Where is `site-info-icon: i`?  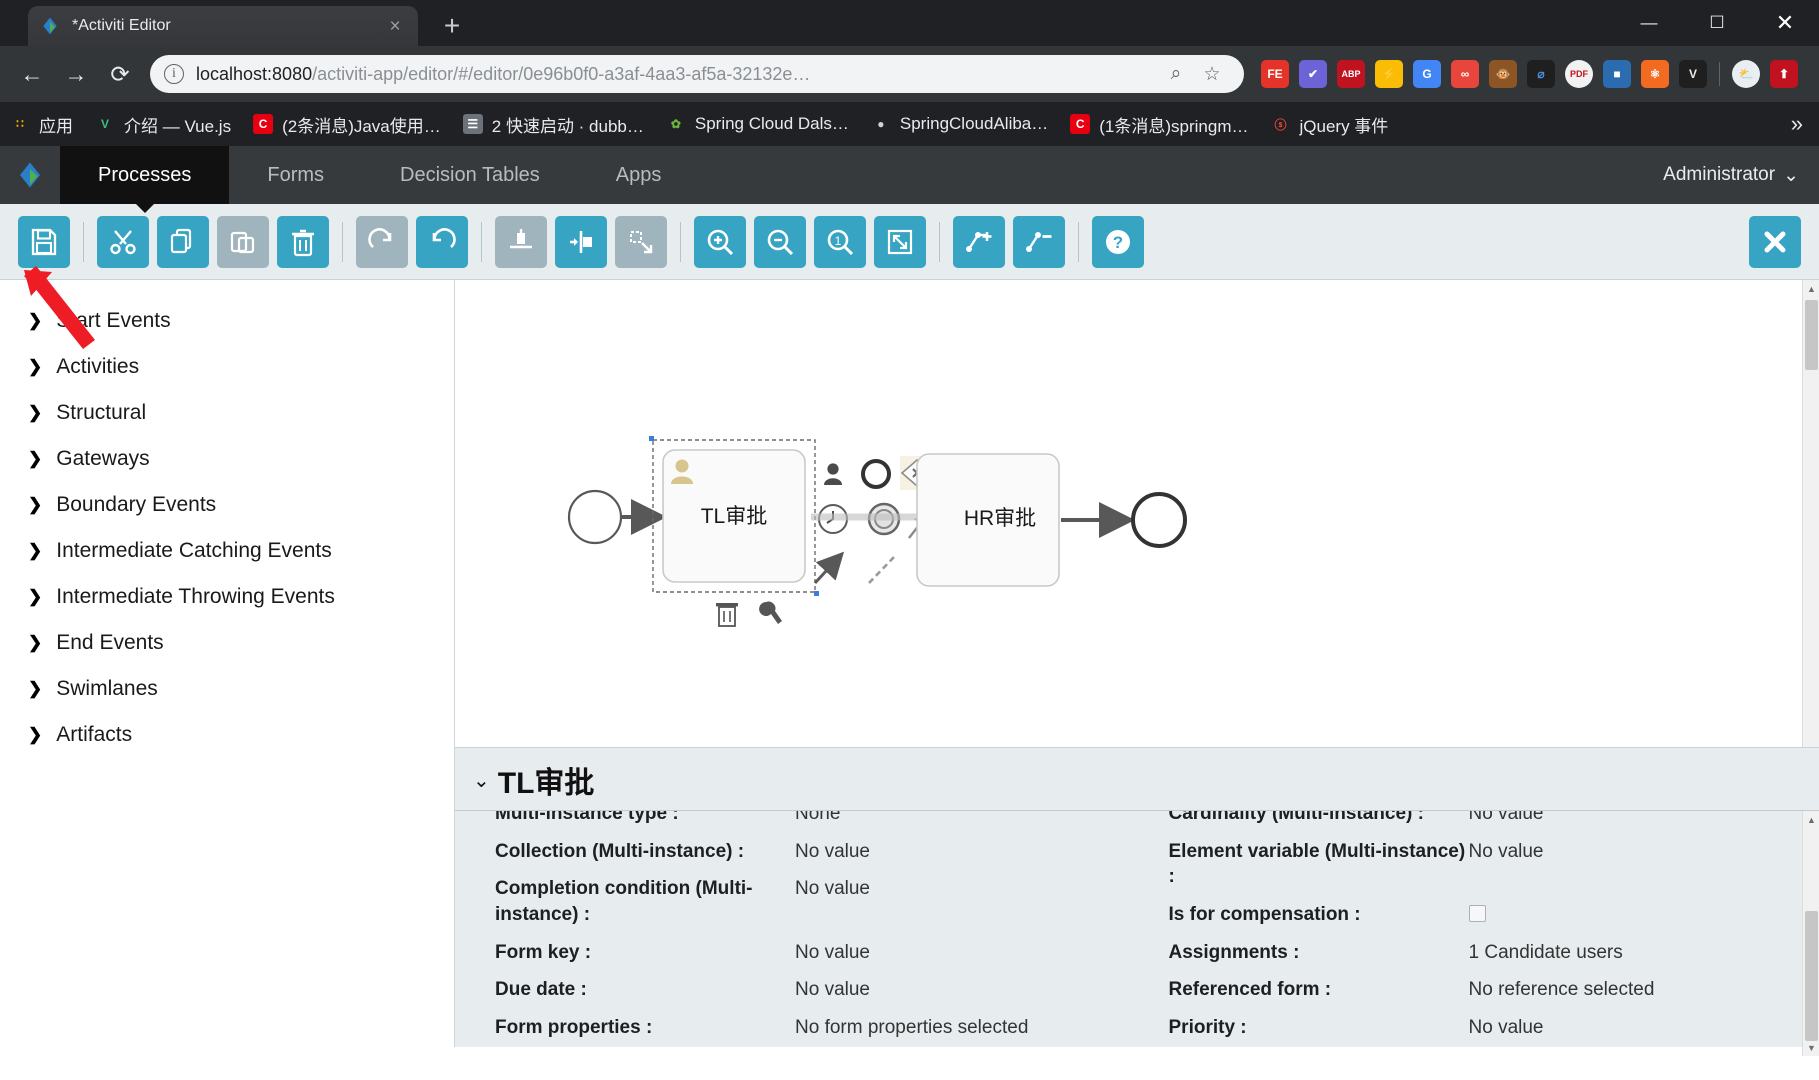
site-info-icon: i is located at coordinates (174, 74).